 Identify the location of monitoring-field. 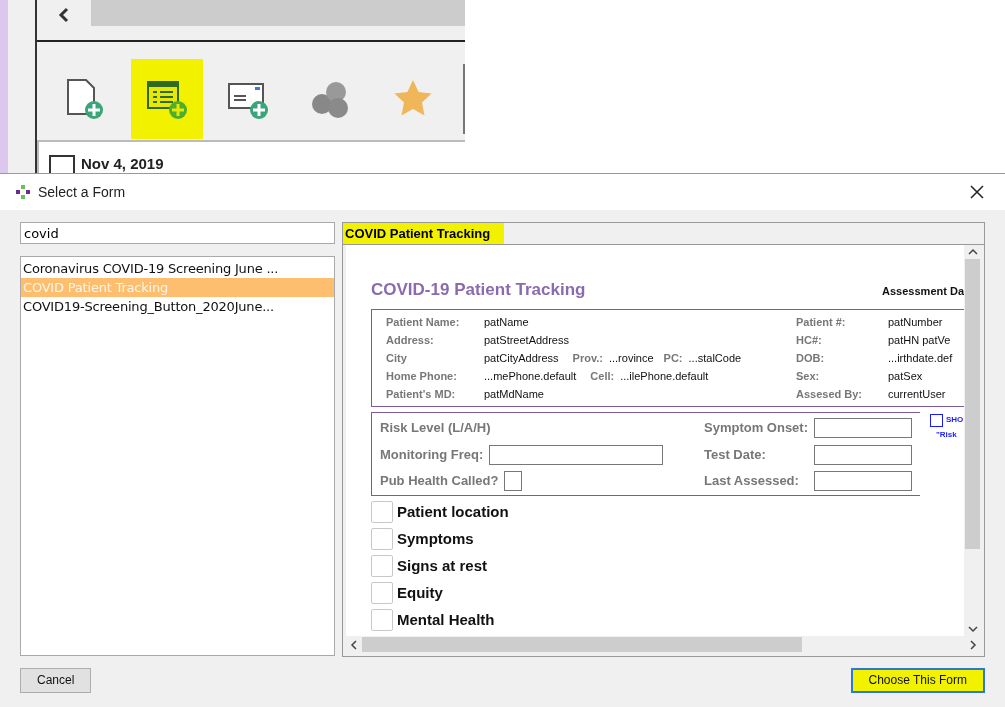
(576, 454).